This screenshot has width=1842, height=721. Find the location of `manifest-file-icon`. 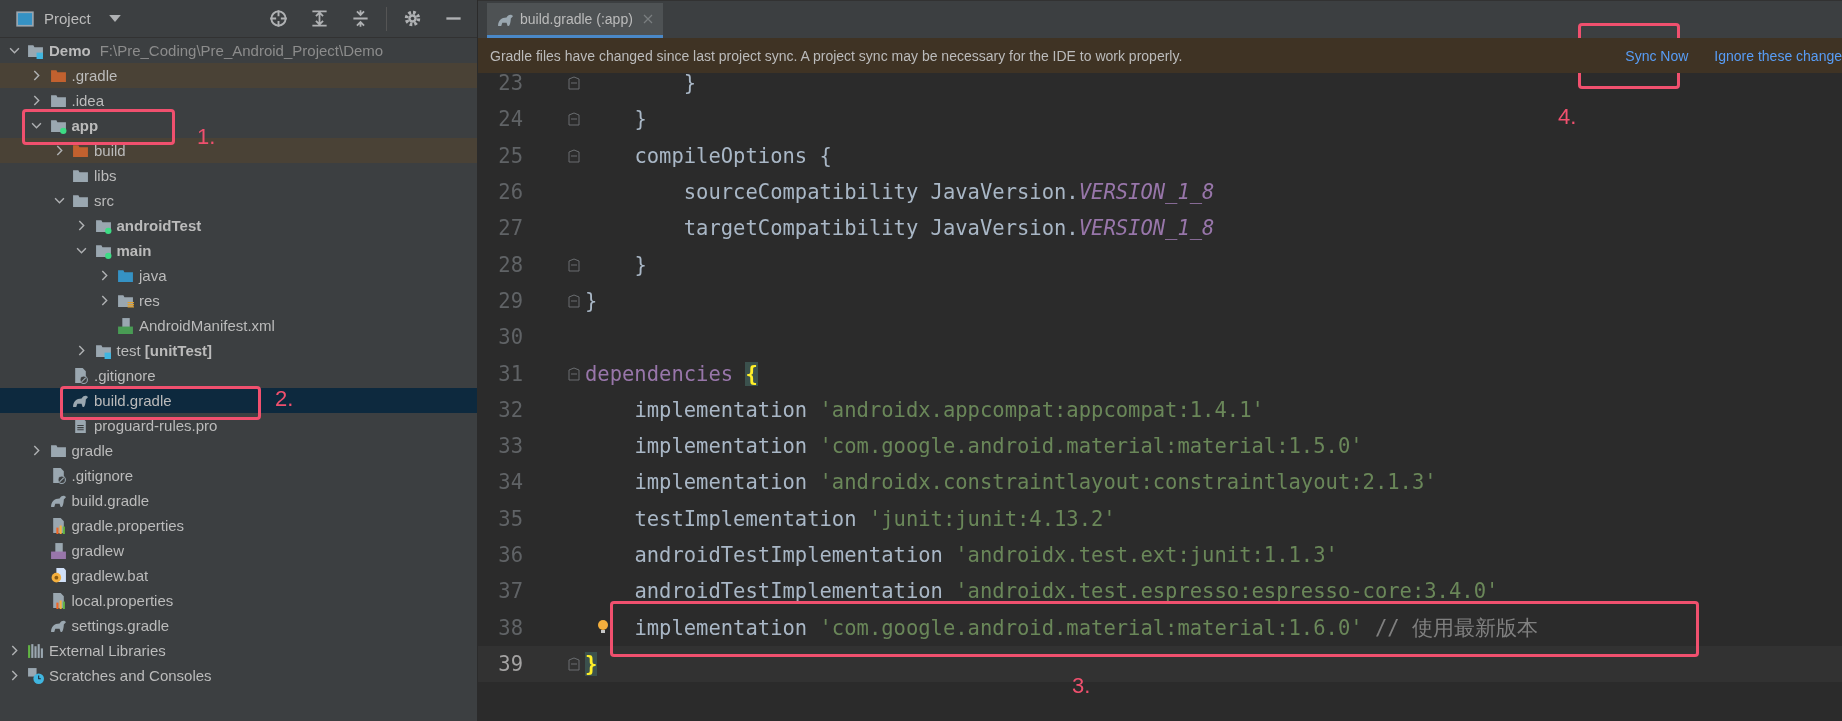

manifest-file-icon is located at coordinates (125, 325).